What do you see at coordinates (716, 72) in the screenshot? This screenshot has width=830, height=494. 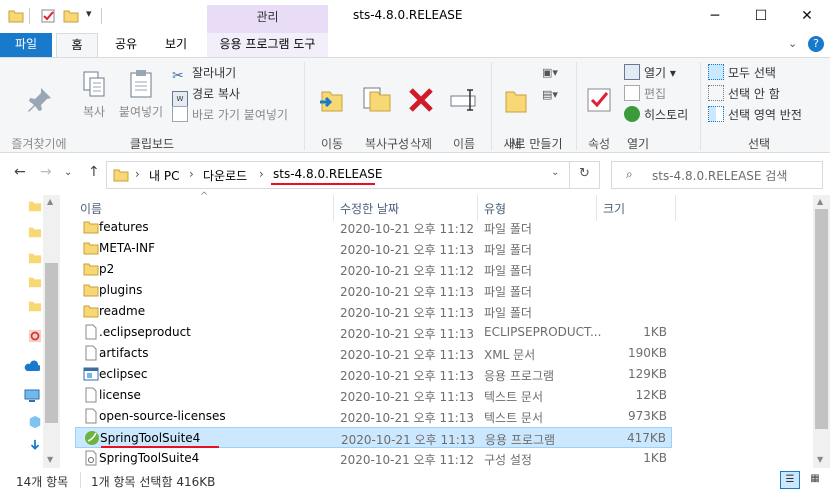 I see `select-all-icon` at bounding box center [716, 72].